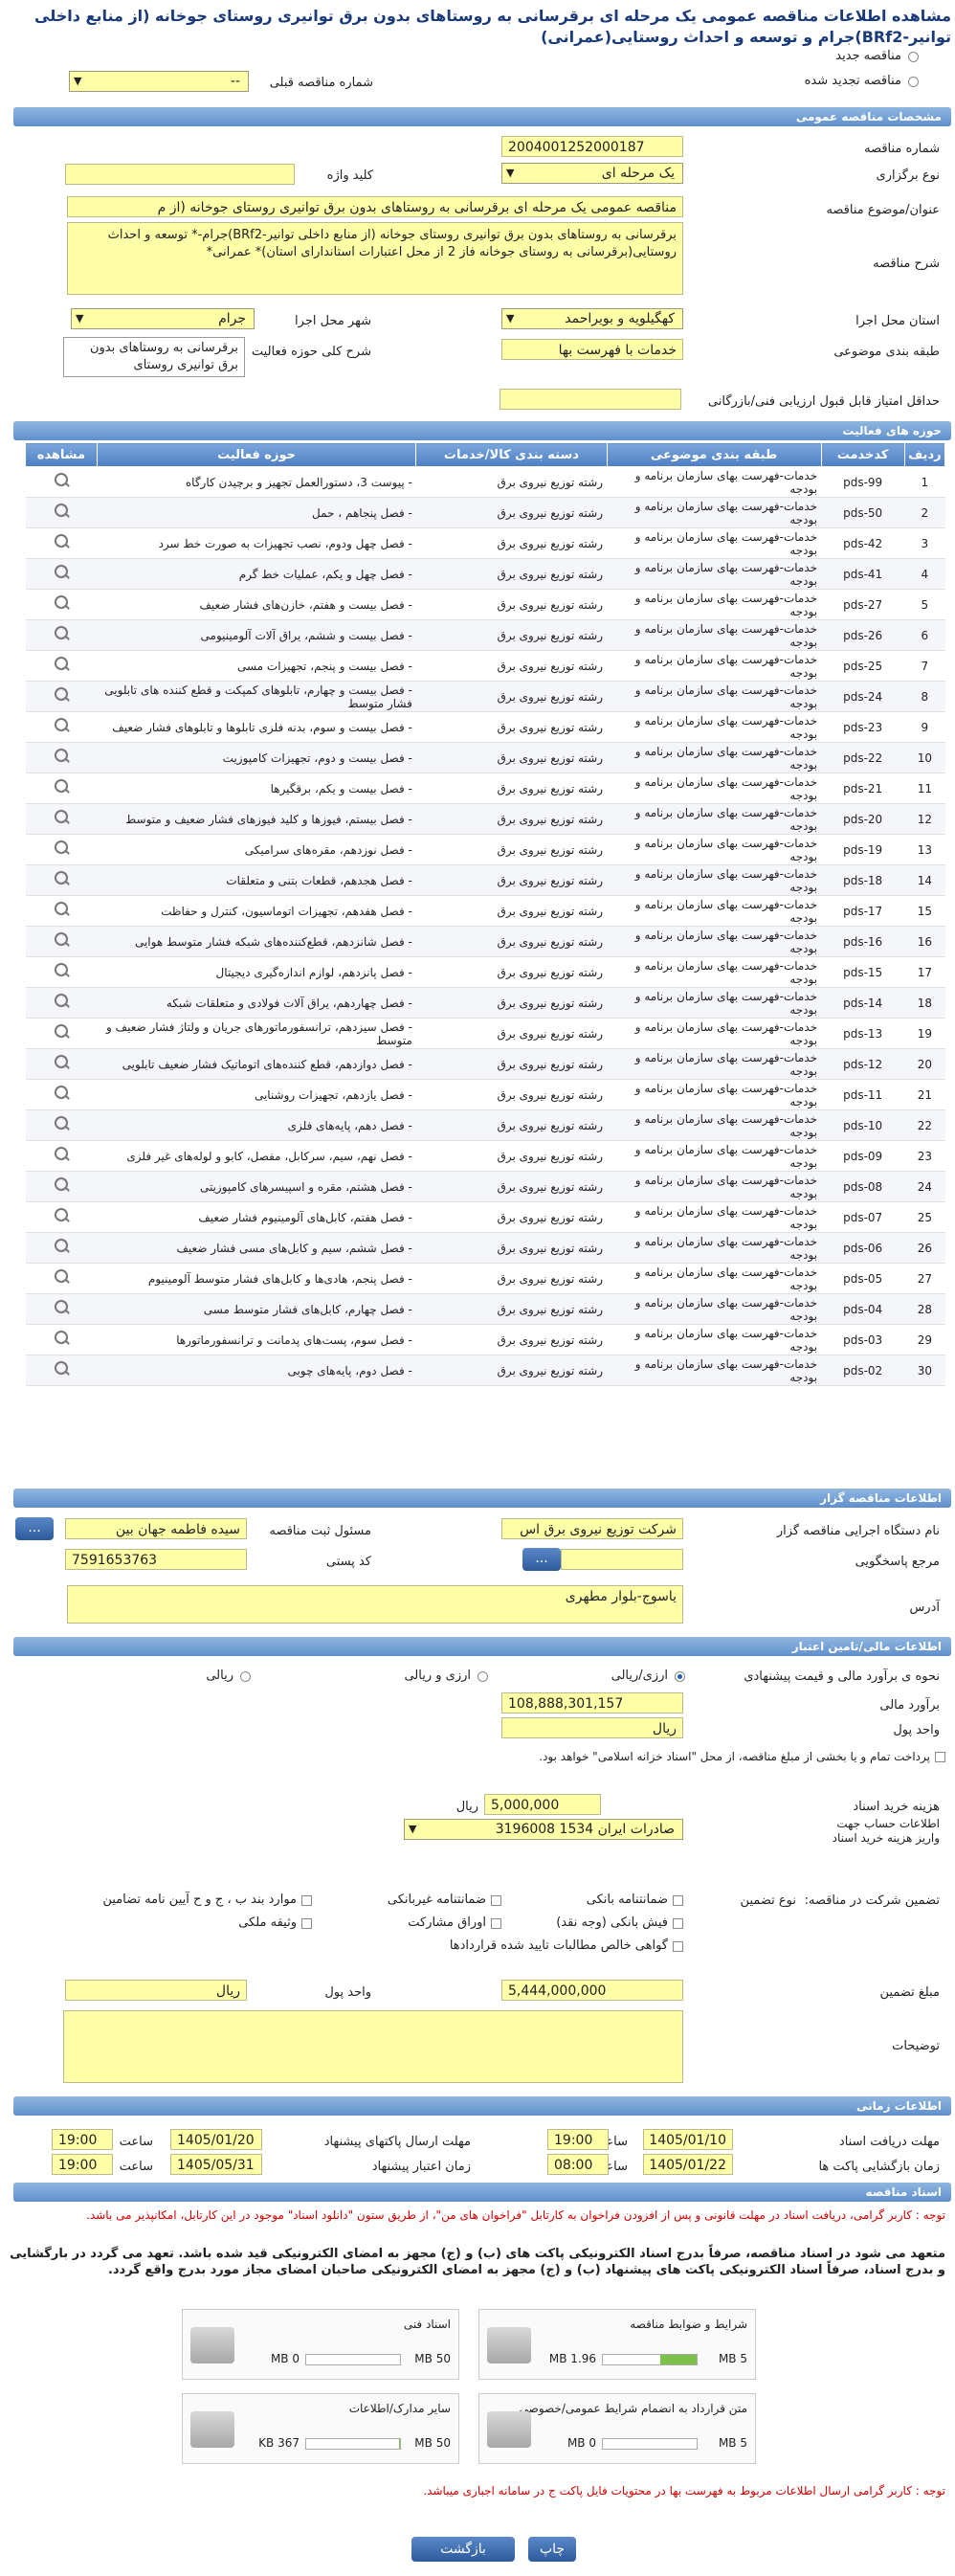  I want to click on property-checkbox, so click(307, 1924).